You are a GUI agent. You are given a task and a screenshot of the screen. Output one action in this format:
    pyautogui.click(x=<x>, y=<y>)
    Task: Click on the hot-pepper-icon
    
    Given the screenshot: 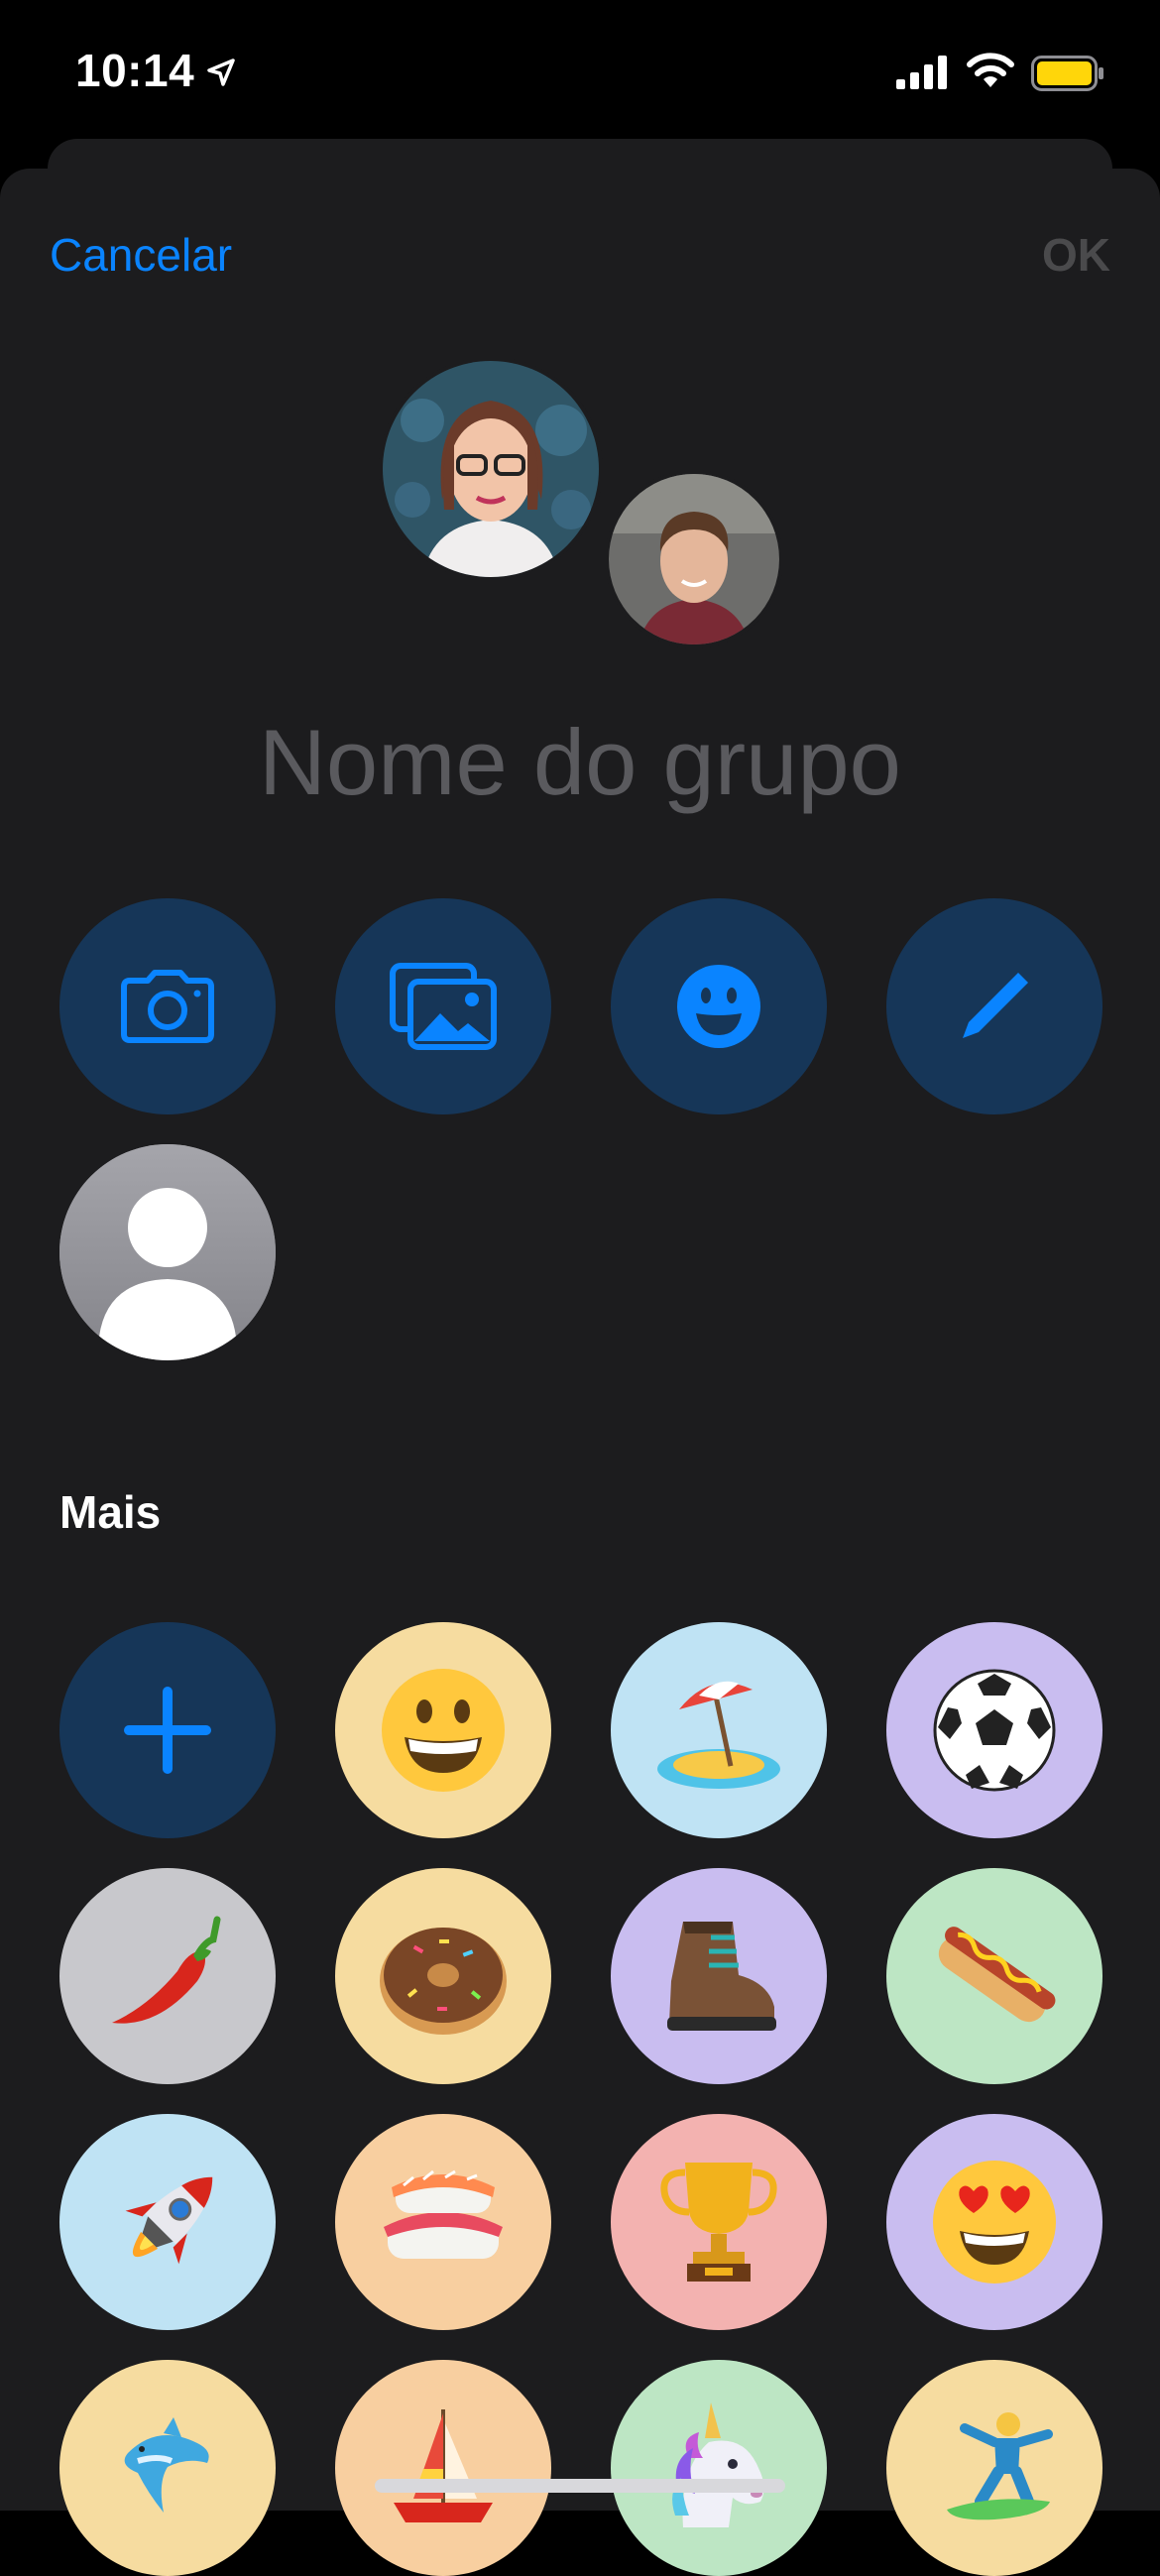 What is the action you would take?
    pyautogui.click(x=166, y=1970)
    